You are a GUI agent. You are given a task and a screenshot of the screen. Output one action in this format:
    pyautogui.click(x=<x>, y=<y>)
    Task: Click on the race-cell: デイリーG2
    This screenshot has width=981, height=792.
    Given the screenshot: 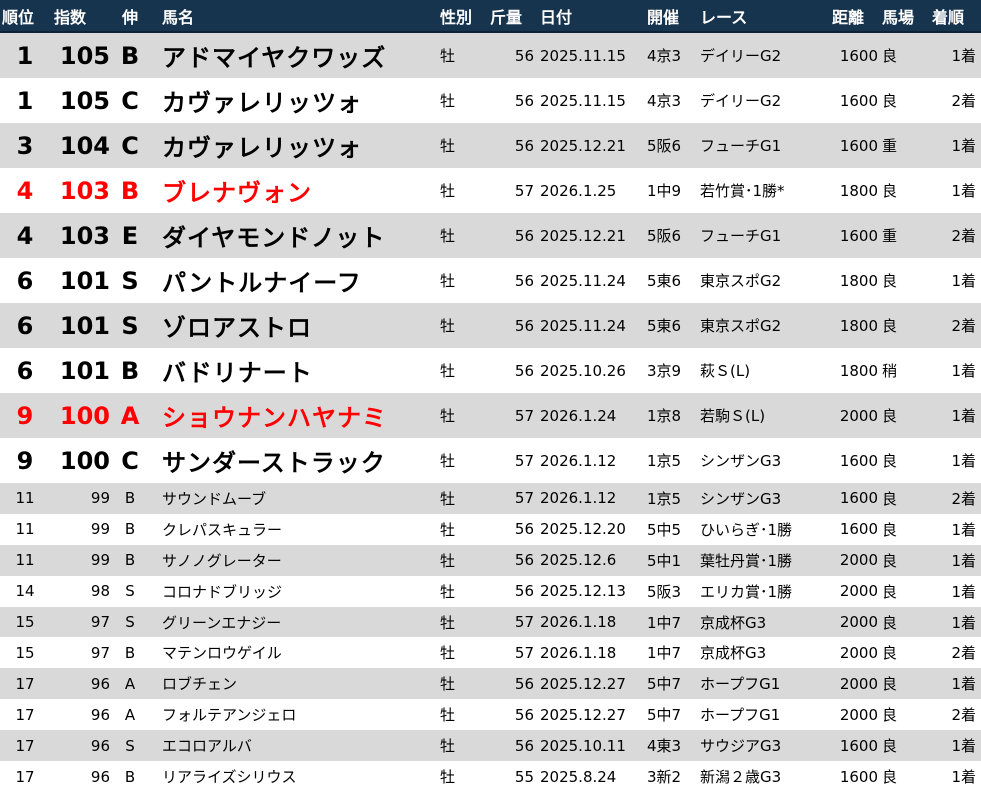 What is the action you would take?
    pyautogui.click(x=741, y=56)
    